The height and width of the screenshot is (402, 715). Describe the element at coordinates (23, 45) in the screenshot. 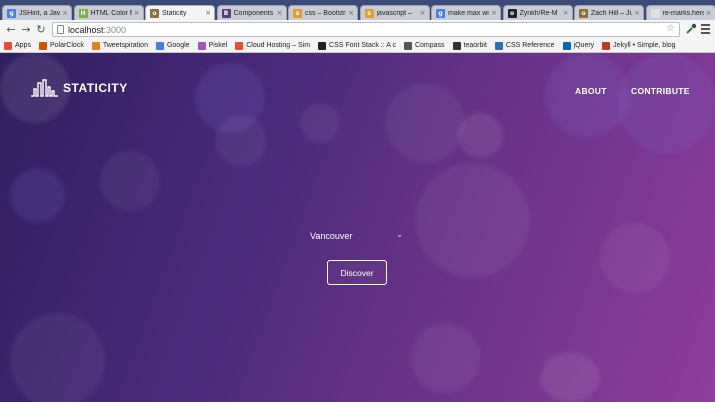

I see `bookmark-label: Apps` at that location.